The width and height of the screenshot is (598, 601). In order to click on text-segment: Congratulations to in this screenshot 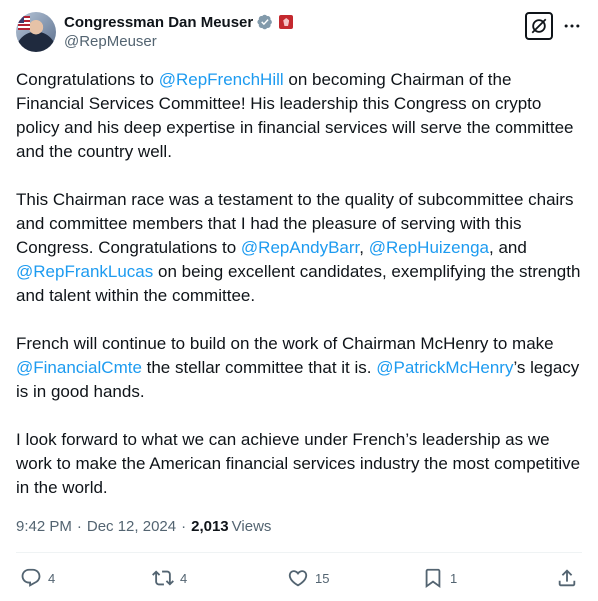, I will do `click(87, 79)`.